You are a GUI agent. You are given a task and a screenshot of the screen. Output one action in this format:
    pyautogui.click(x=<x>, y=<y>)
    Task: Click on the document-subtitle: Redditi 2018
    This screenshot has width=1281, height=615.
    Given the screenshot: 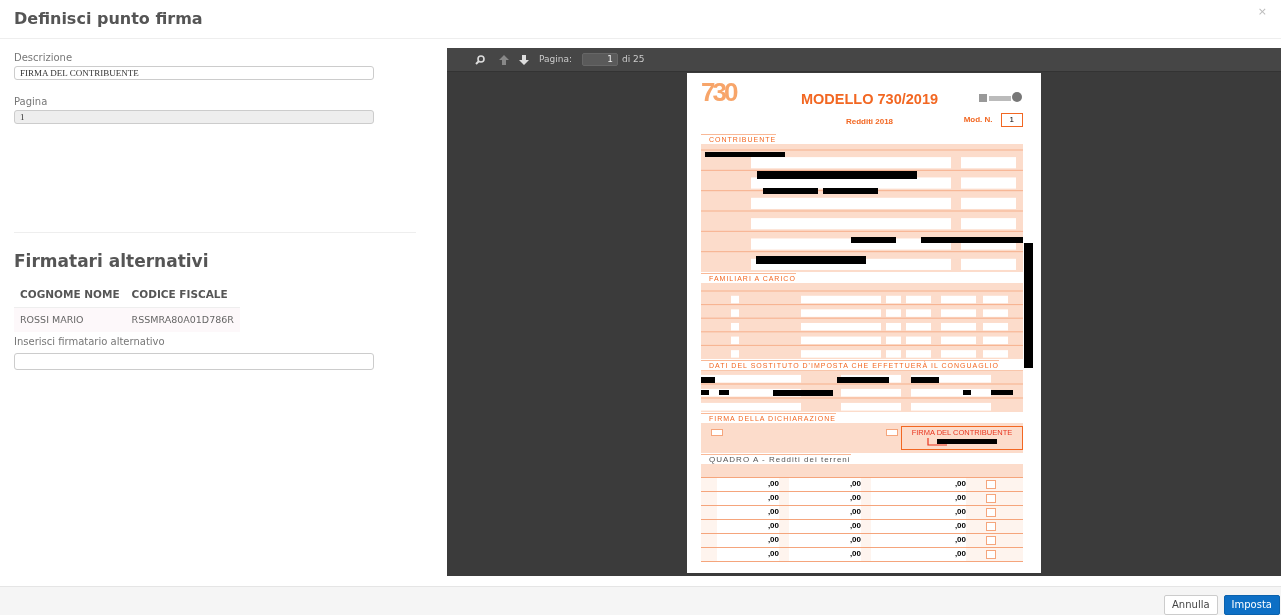 What is the action you would take?
    pyautogui.click(x=869, y=121)
    